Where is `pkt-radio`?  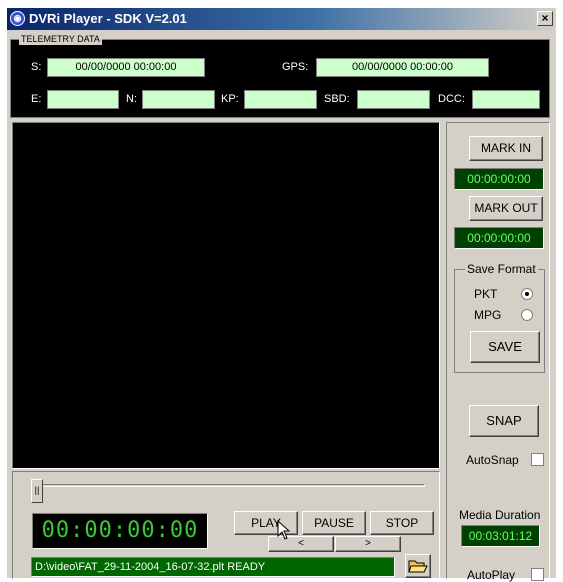 pkt-radio is located at coordinates (527, 294).